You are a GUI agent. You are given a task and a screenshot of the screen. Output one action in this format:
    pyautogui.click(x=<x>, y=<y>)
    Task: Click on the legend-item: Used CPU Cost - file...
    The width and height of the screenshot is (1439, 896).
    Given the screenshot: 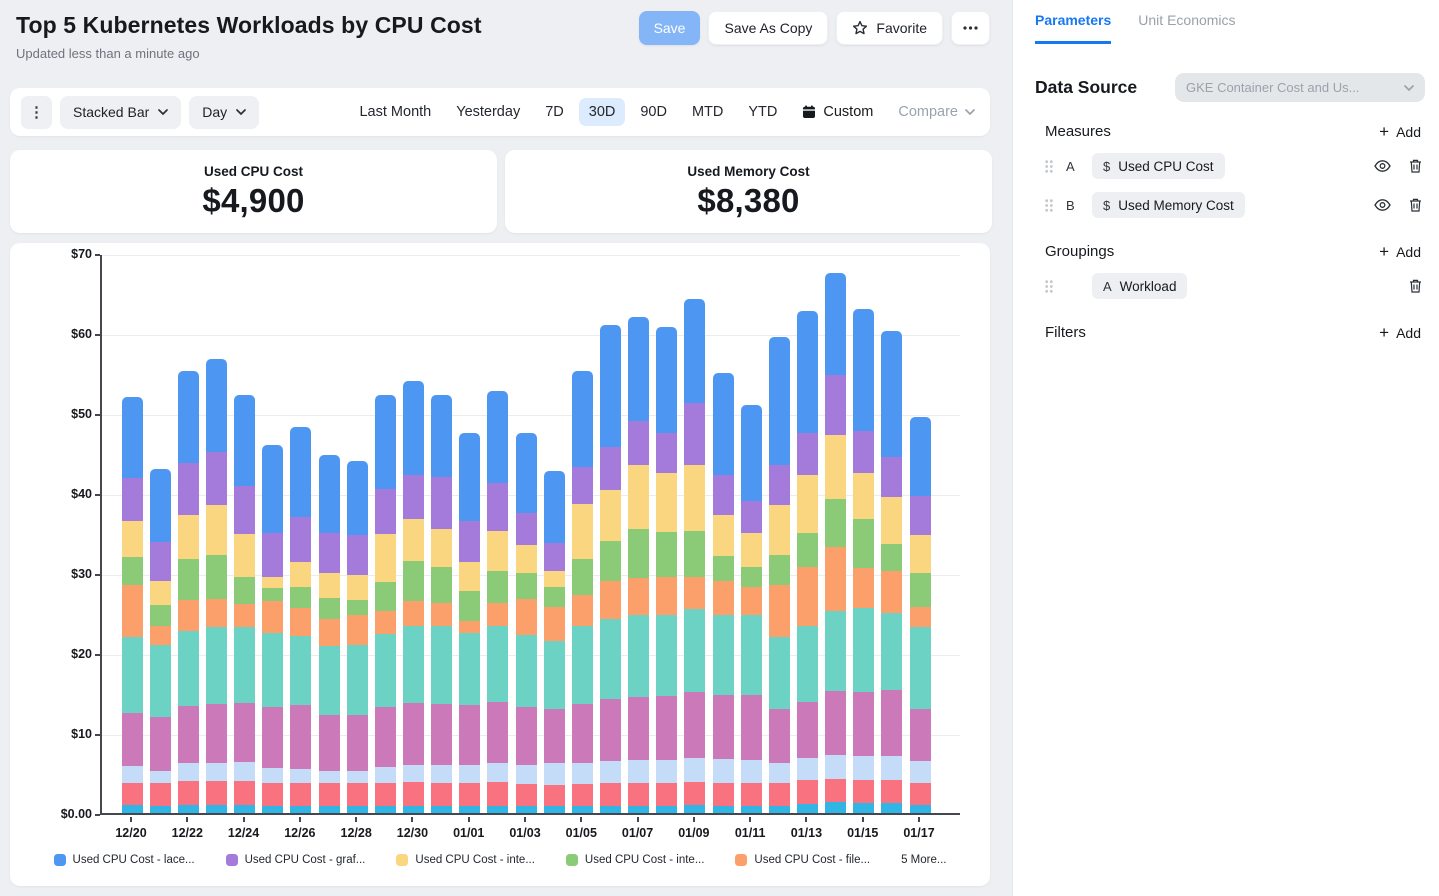 What is the action you would take?
    pyautogui.click(x=802, y=860)
    